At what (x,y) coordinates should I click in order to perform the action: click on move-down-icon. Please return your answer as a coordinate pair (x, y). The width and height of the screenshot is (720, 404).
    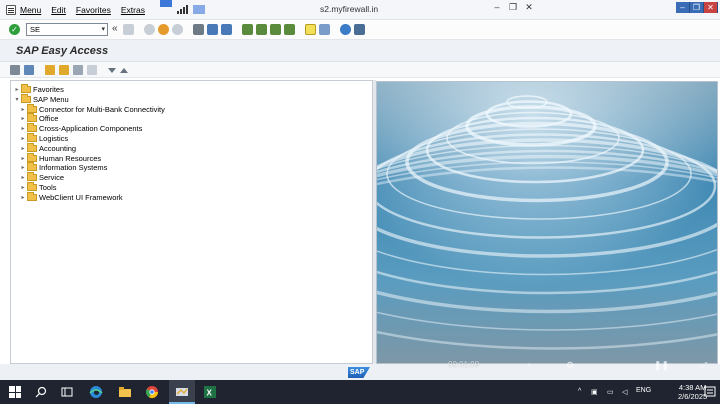
    Looking at the image, I should click on (112, 70).